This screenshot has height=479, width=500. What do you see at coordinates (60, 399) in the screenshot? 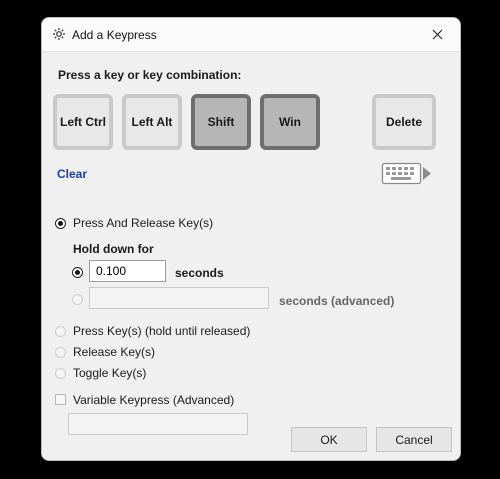
I see `variable-keypress-checkbox` at bounding box center [60, 399].